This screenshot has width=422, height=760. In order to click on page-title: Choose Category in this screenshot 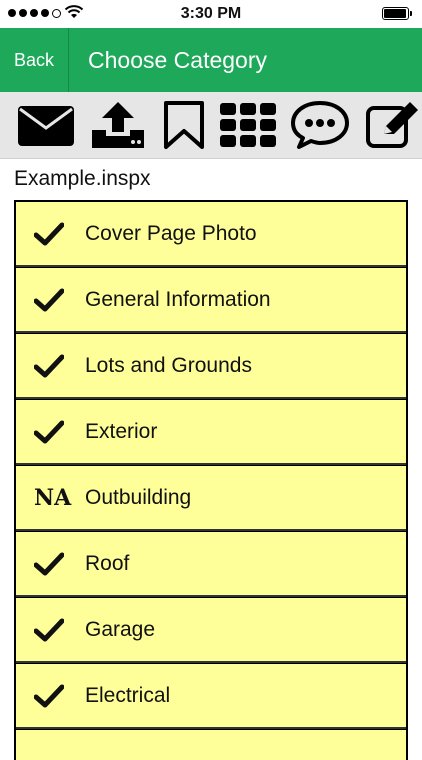, I will do `click(177, 60)`.